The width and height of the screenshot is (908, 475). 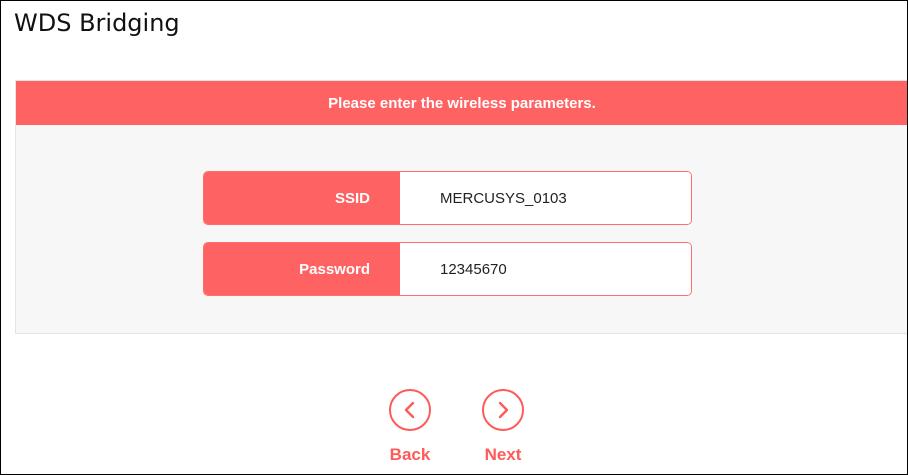 I want to click on chevron-left-icon, so click(x=410, y=410).